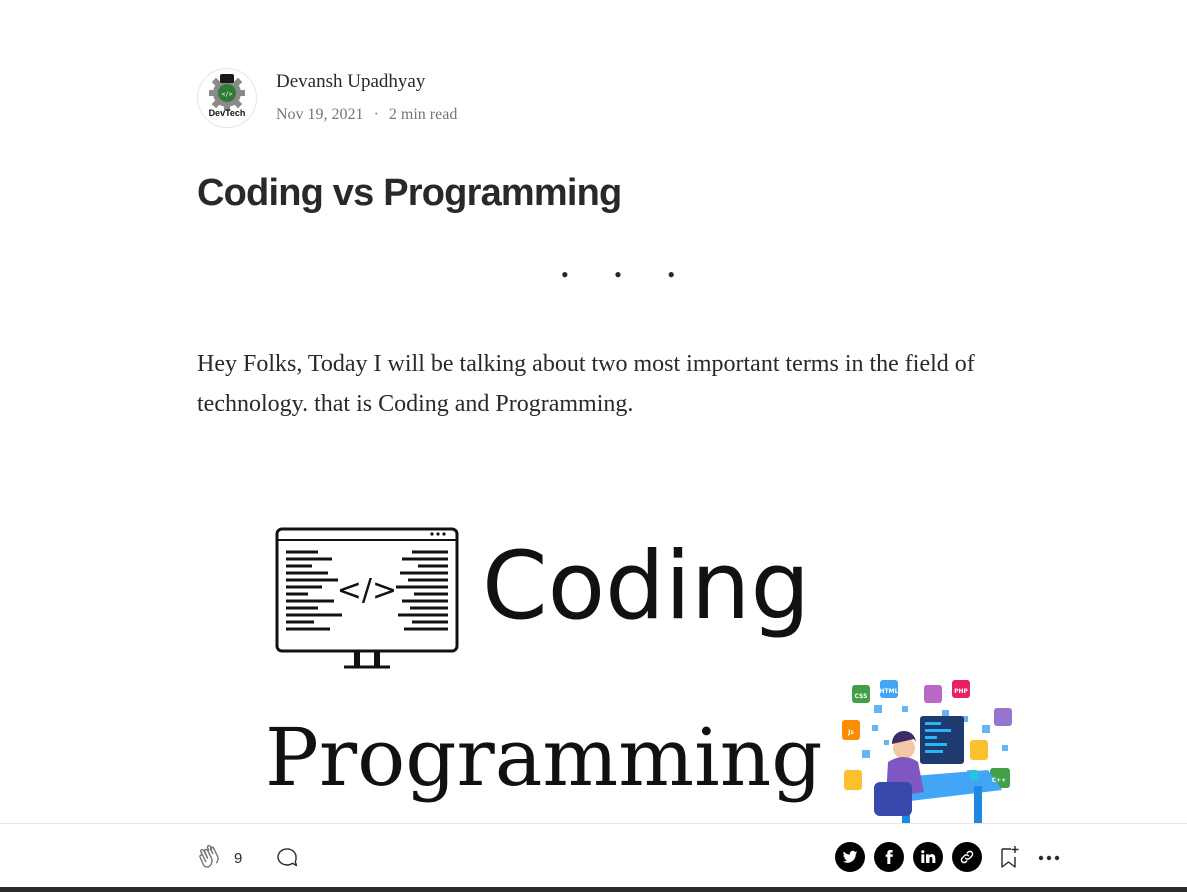  I want to click on tech-badge-label: Js, so click(850, 732).